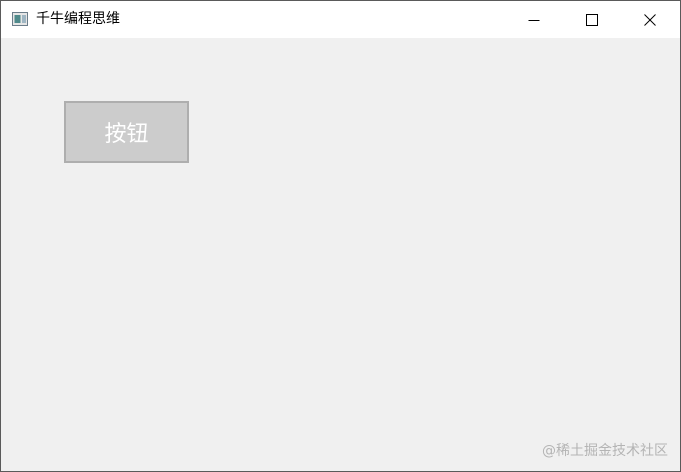 The width and height of the screenshot is (681, 472). I want to click on minimize-icon, so click(534, 20).